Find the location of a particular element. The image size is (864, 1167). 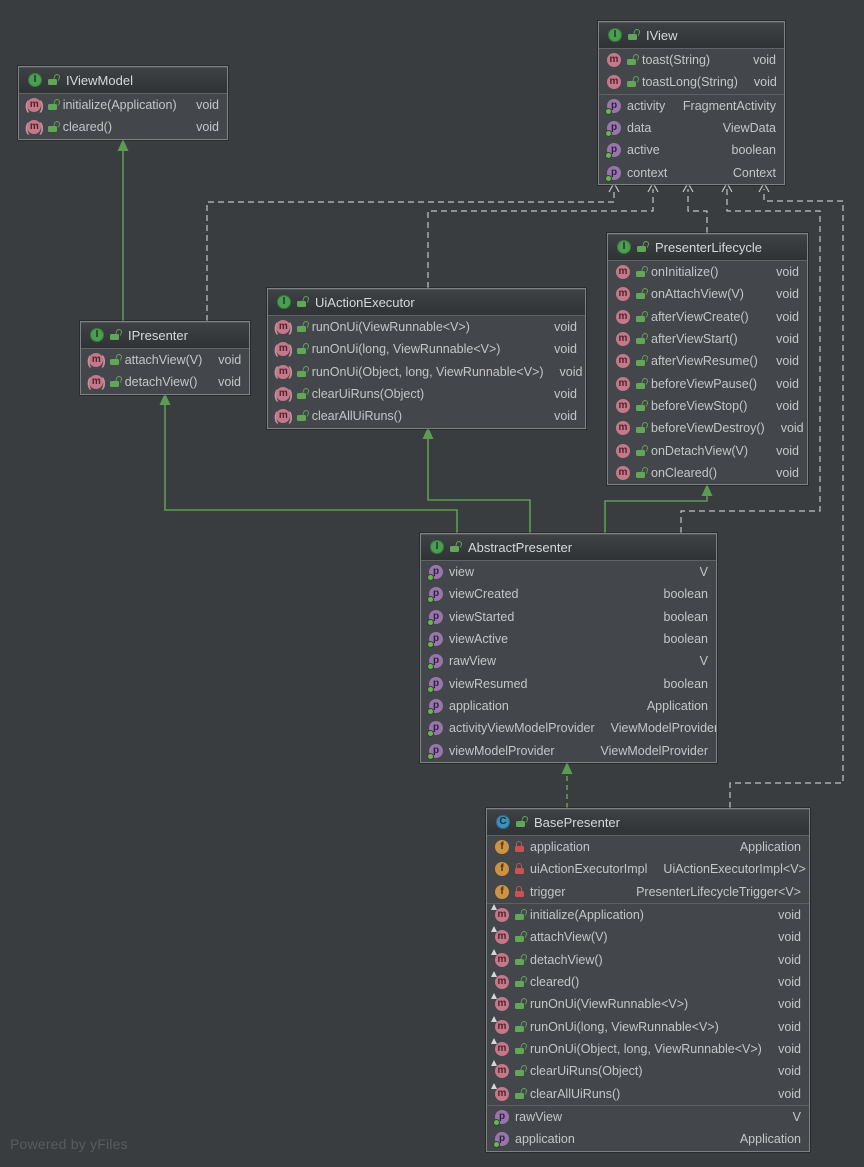

member-row: m clearUiRuns(Object) void is located at coordinates (648, 1071).